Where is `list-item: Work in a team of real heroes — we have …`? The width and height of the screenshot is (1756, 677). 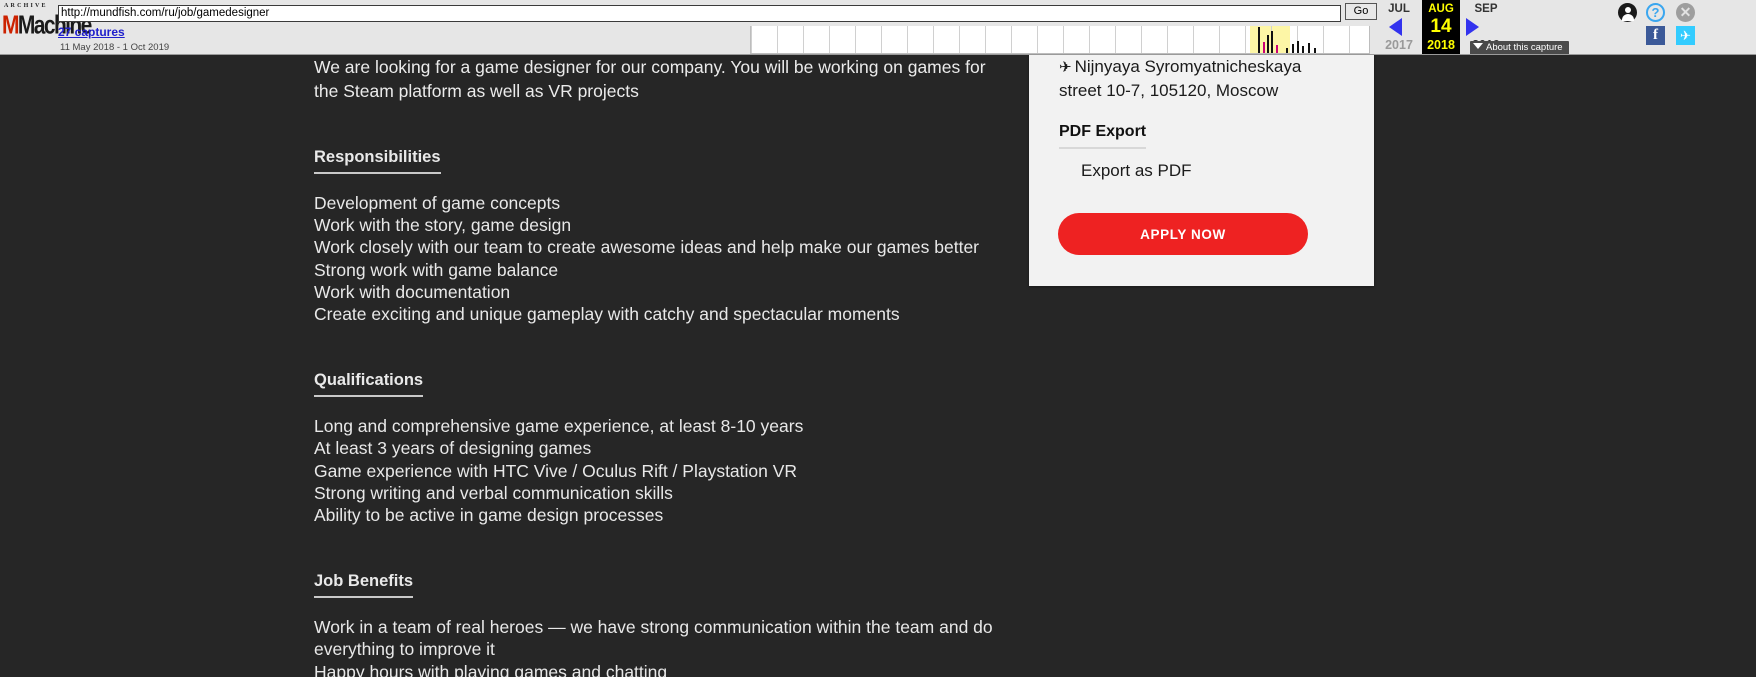 list-item: Work in a team of real heroes — we have … is located at coordinates (653, 627).